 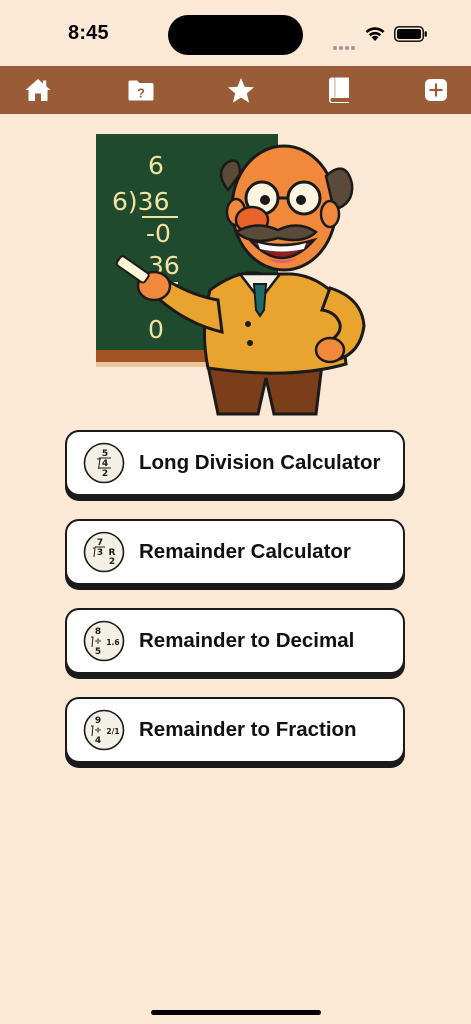 I want to click on house-icon, so click(x=38, y=90).